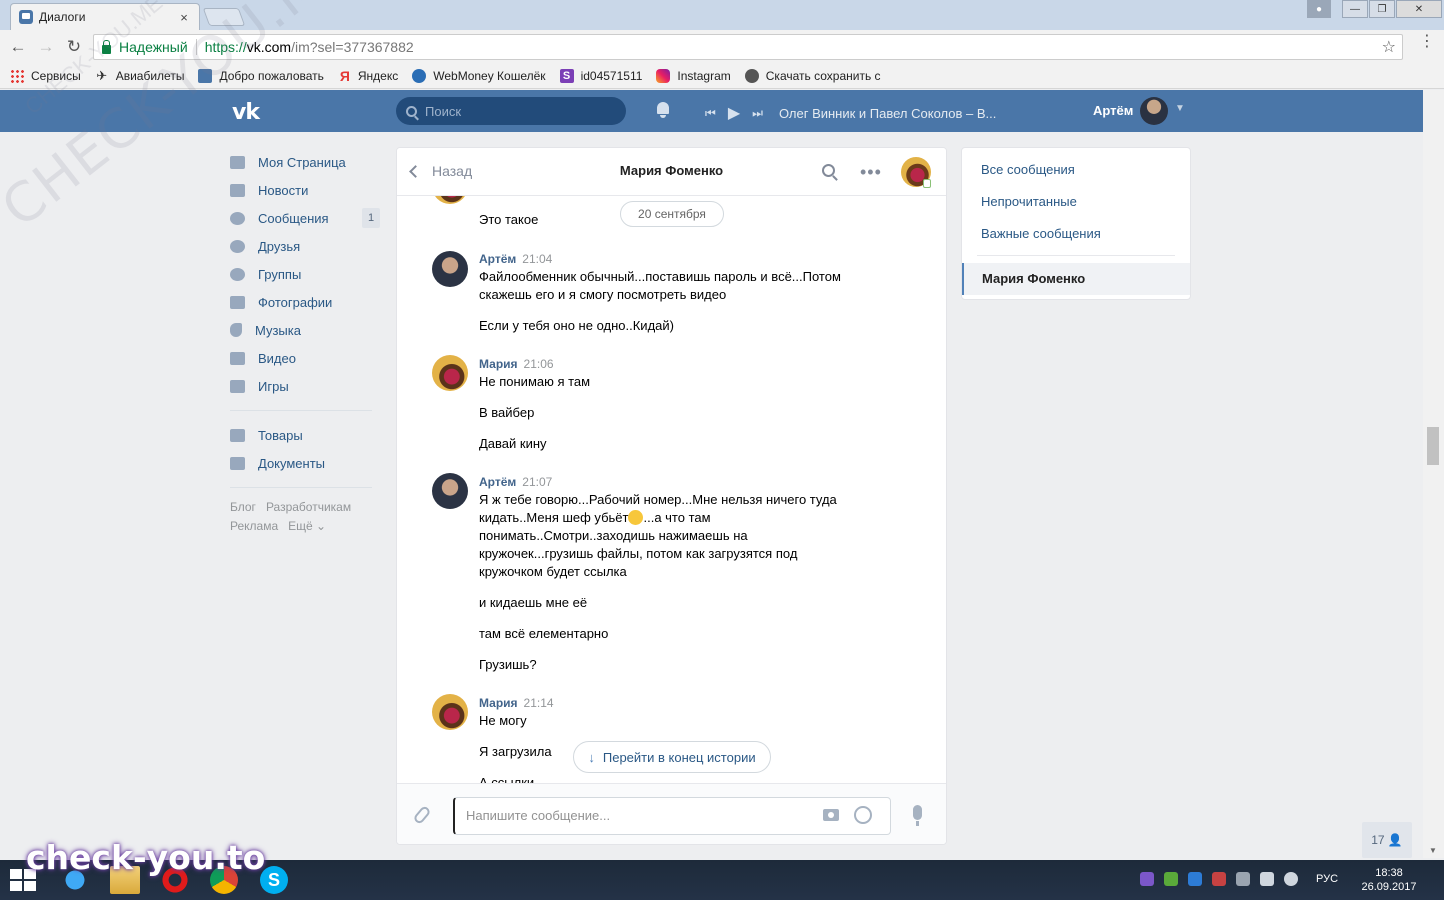  Describe the element at coordinates (511, 111) in the screenshot. I see `search-input: Поиск` at that location.